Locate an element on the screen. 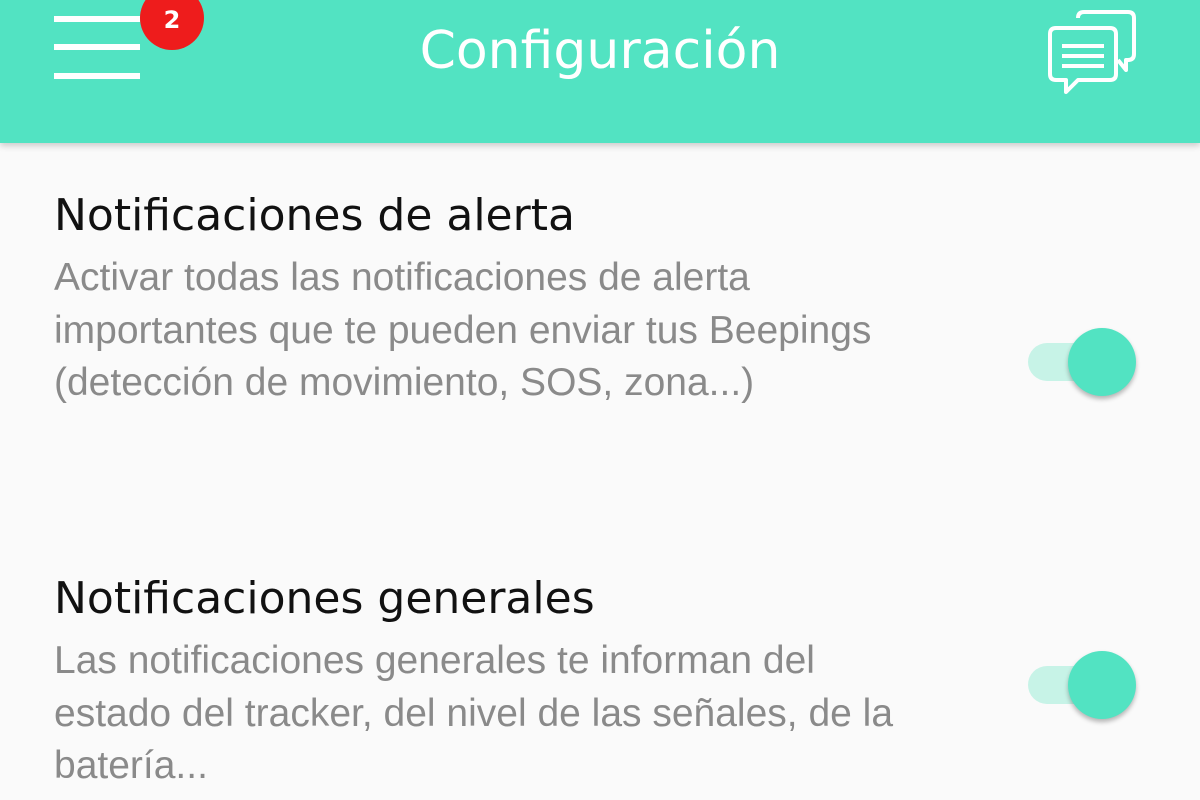 The image size is (1200, 800). hamburger-menu-icon is located at coordinates (97, 47).